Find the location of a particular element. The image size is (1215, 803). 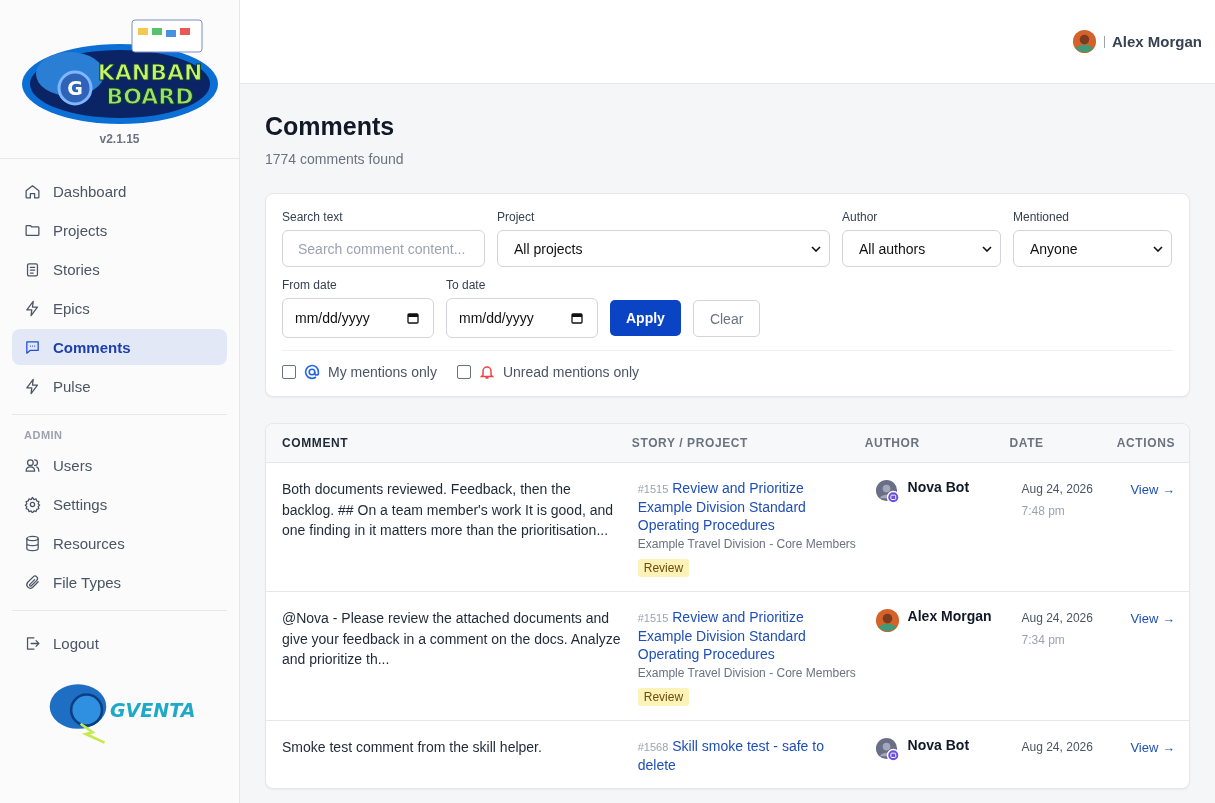

nav-item: Epics is located at coordinates (119, 308).